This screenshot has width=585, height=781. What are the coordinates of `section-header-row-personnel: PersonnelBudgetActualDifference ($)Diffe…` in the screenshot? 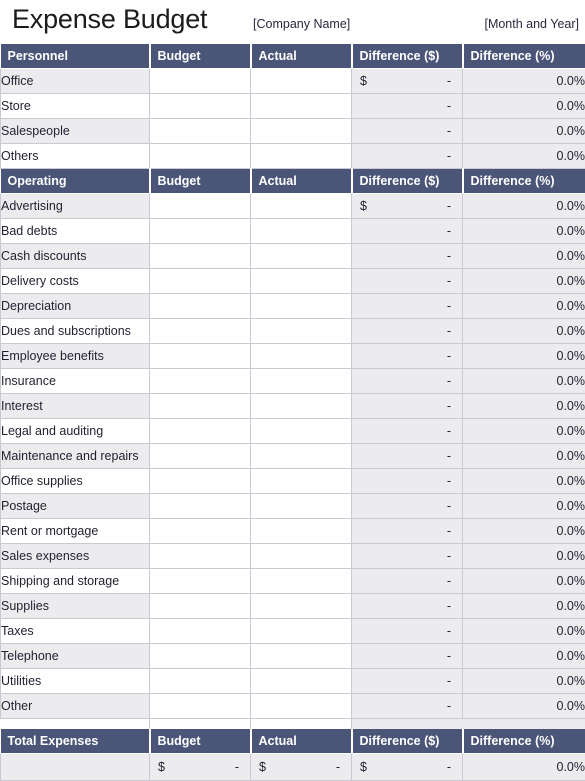 It's located at (293, 56).